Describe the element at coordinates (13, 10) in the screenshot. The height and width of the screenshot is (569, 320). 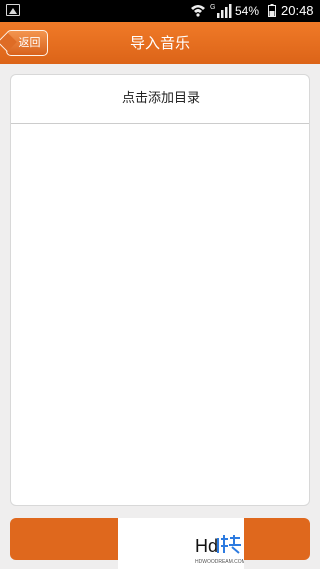
I see `image-notification-icon` at that location.